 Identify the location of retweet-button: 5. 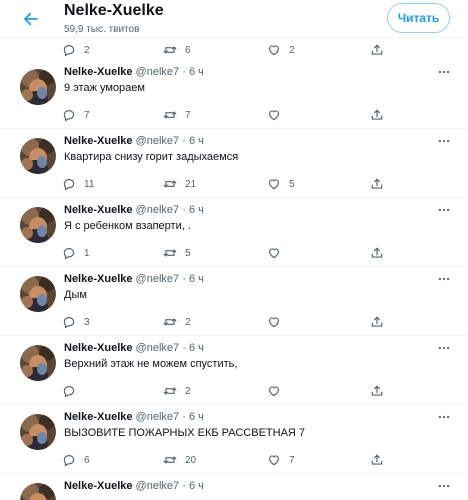
(177, 253).